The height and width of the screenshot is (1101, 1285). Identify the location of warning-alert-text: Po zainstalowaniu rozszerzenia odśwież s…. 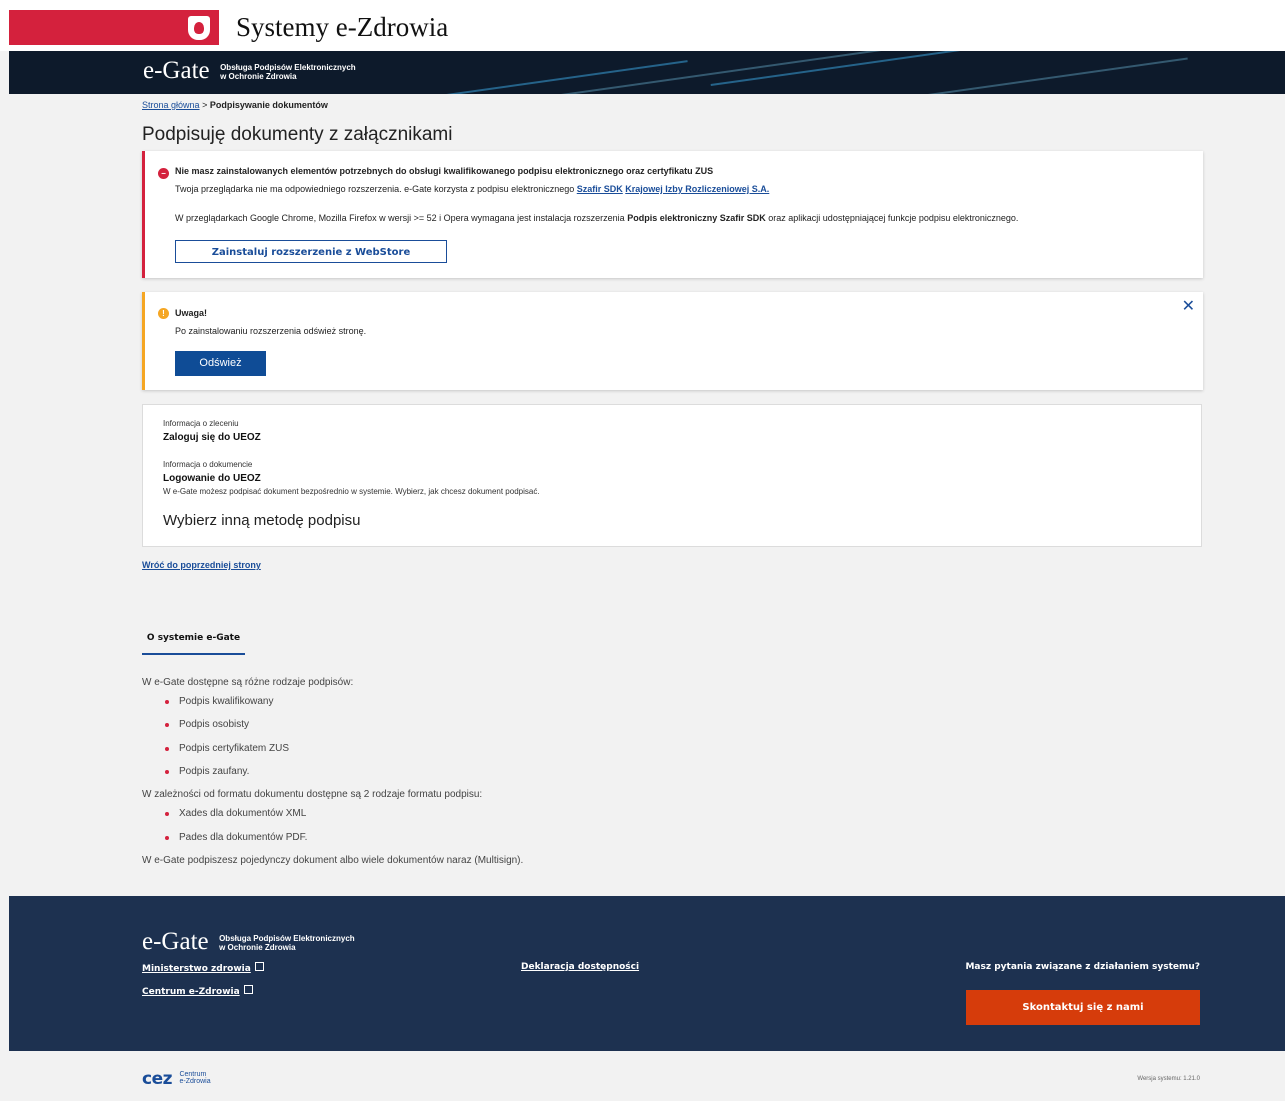
(271, 331).